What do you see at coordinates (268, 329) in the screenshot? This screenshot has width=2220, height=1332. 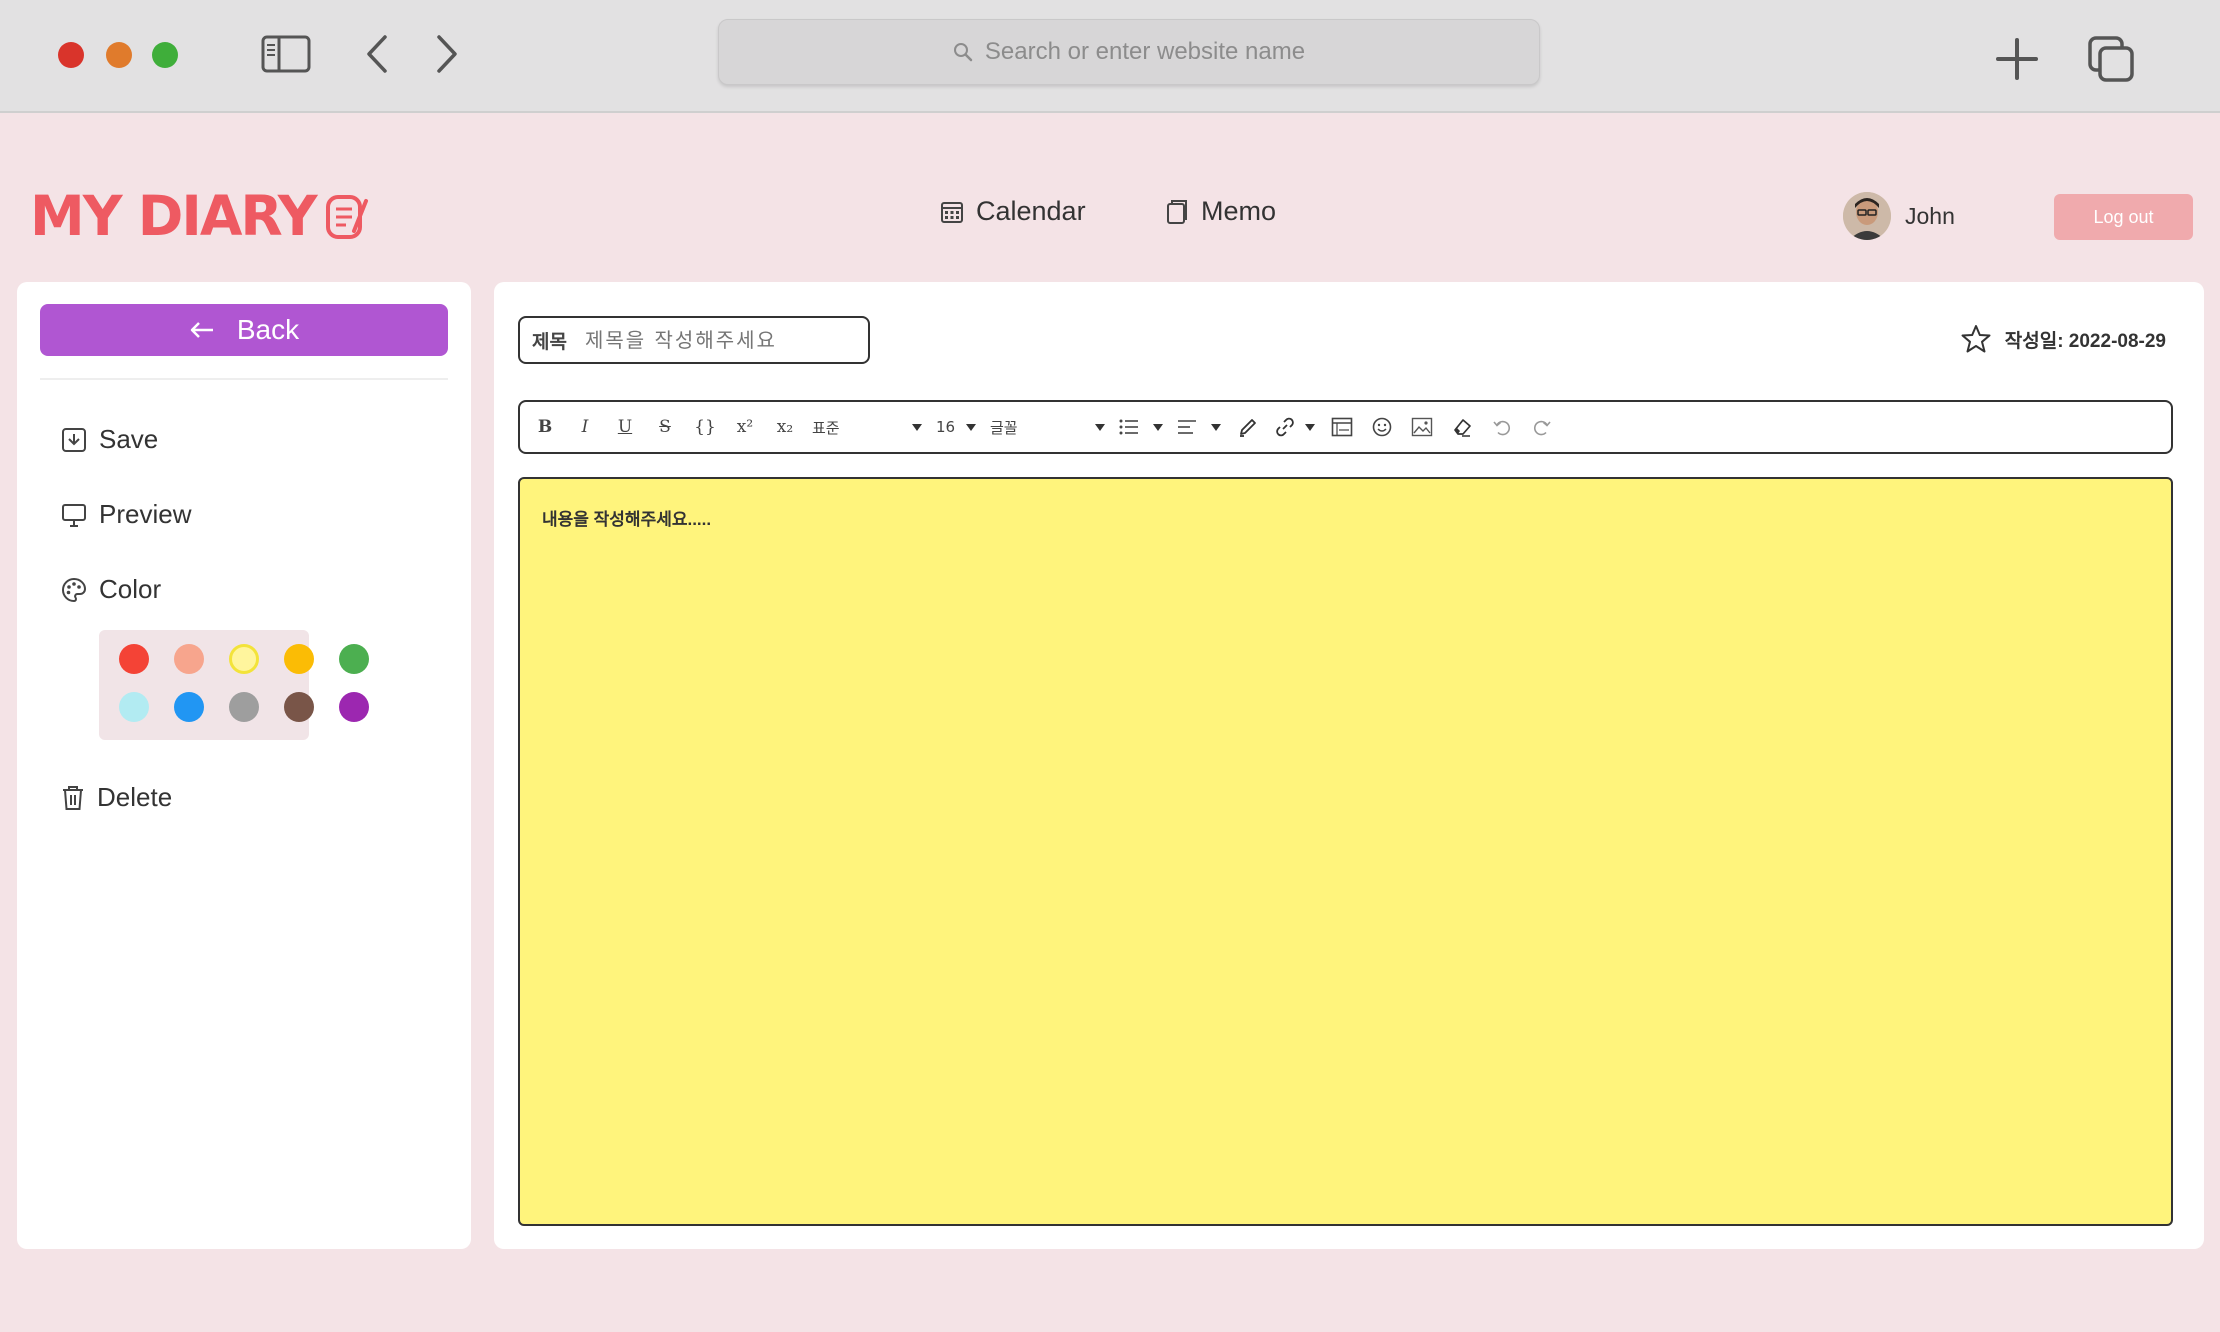 I see `back-button-label: Back` at bounding box center [268, 329].